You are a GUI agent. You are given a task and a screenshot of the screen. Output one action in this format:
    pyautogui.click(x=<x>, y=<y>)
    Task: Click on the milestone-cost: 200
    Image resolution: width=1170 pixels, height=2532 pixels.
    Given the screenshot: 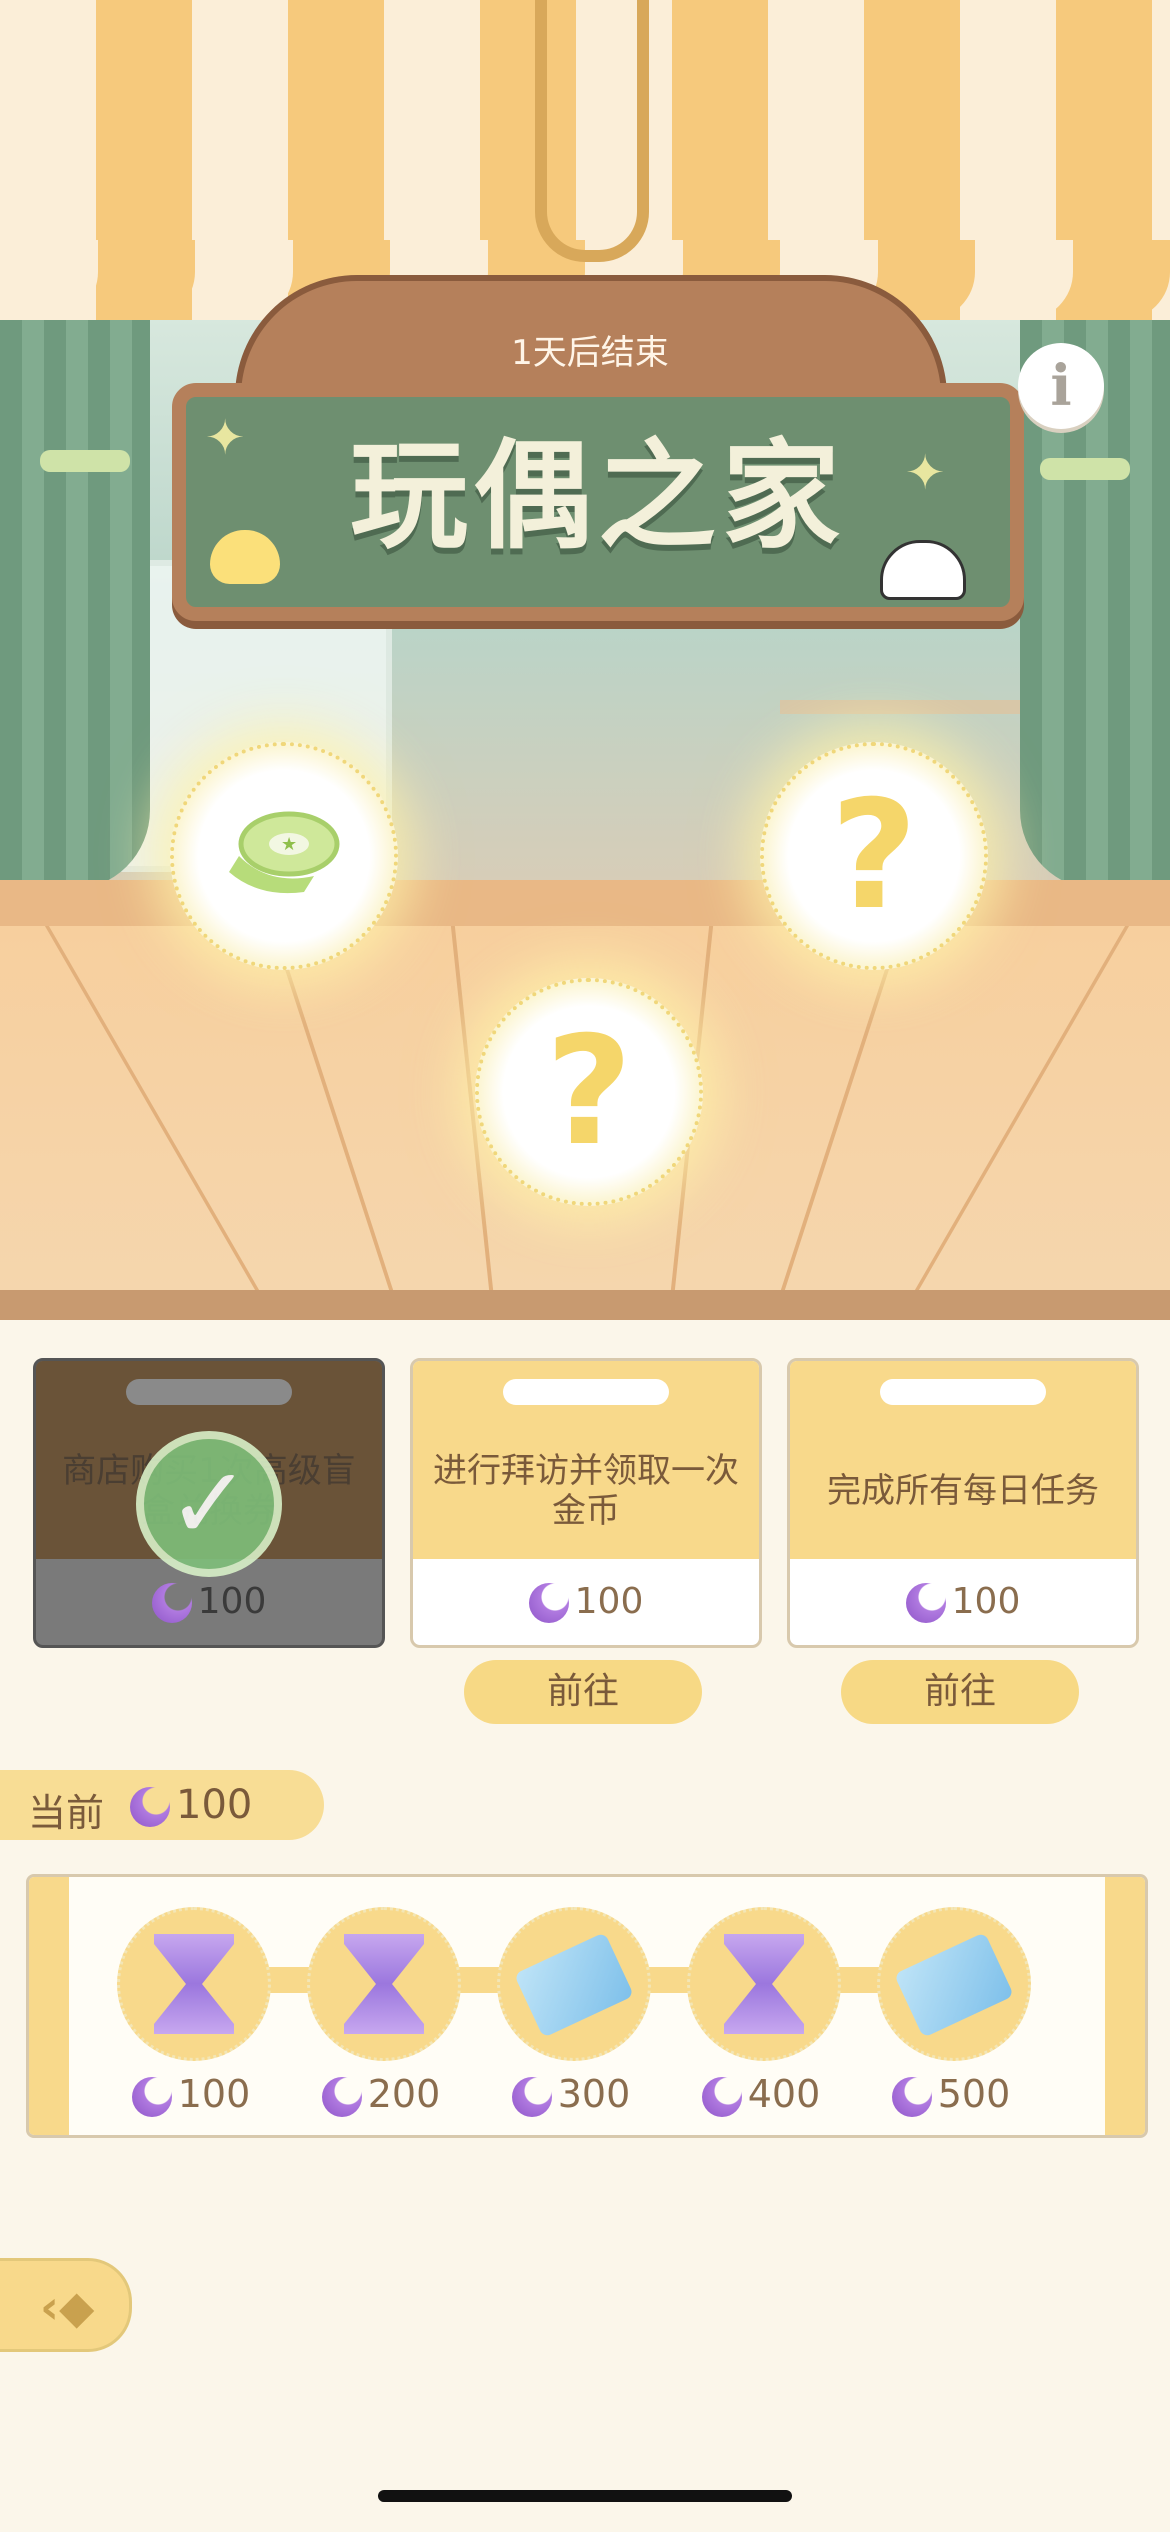 What is the action you would take?
    pyautogui.click(x=381, y=2094)
    